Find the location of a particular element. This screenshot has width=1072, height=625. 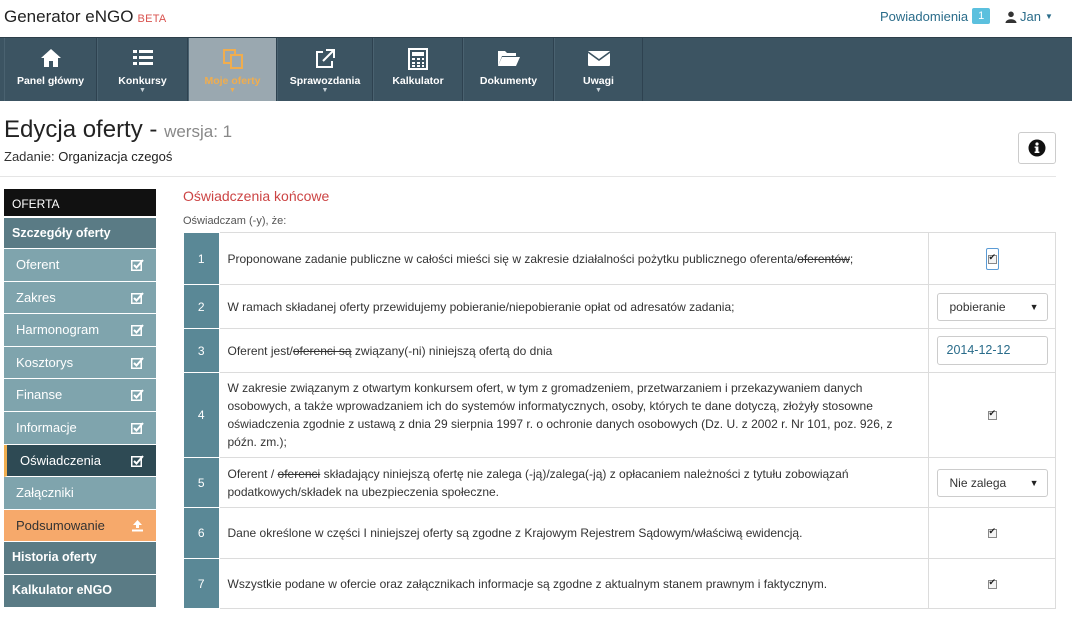

section-title: Oświadczenia końcowe is located at coordinates (256, 196).